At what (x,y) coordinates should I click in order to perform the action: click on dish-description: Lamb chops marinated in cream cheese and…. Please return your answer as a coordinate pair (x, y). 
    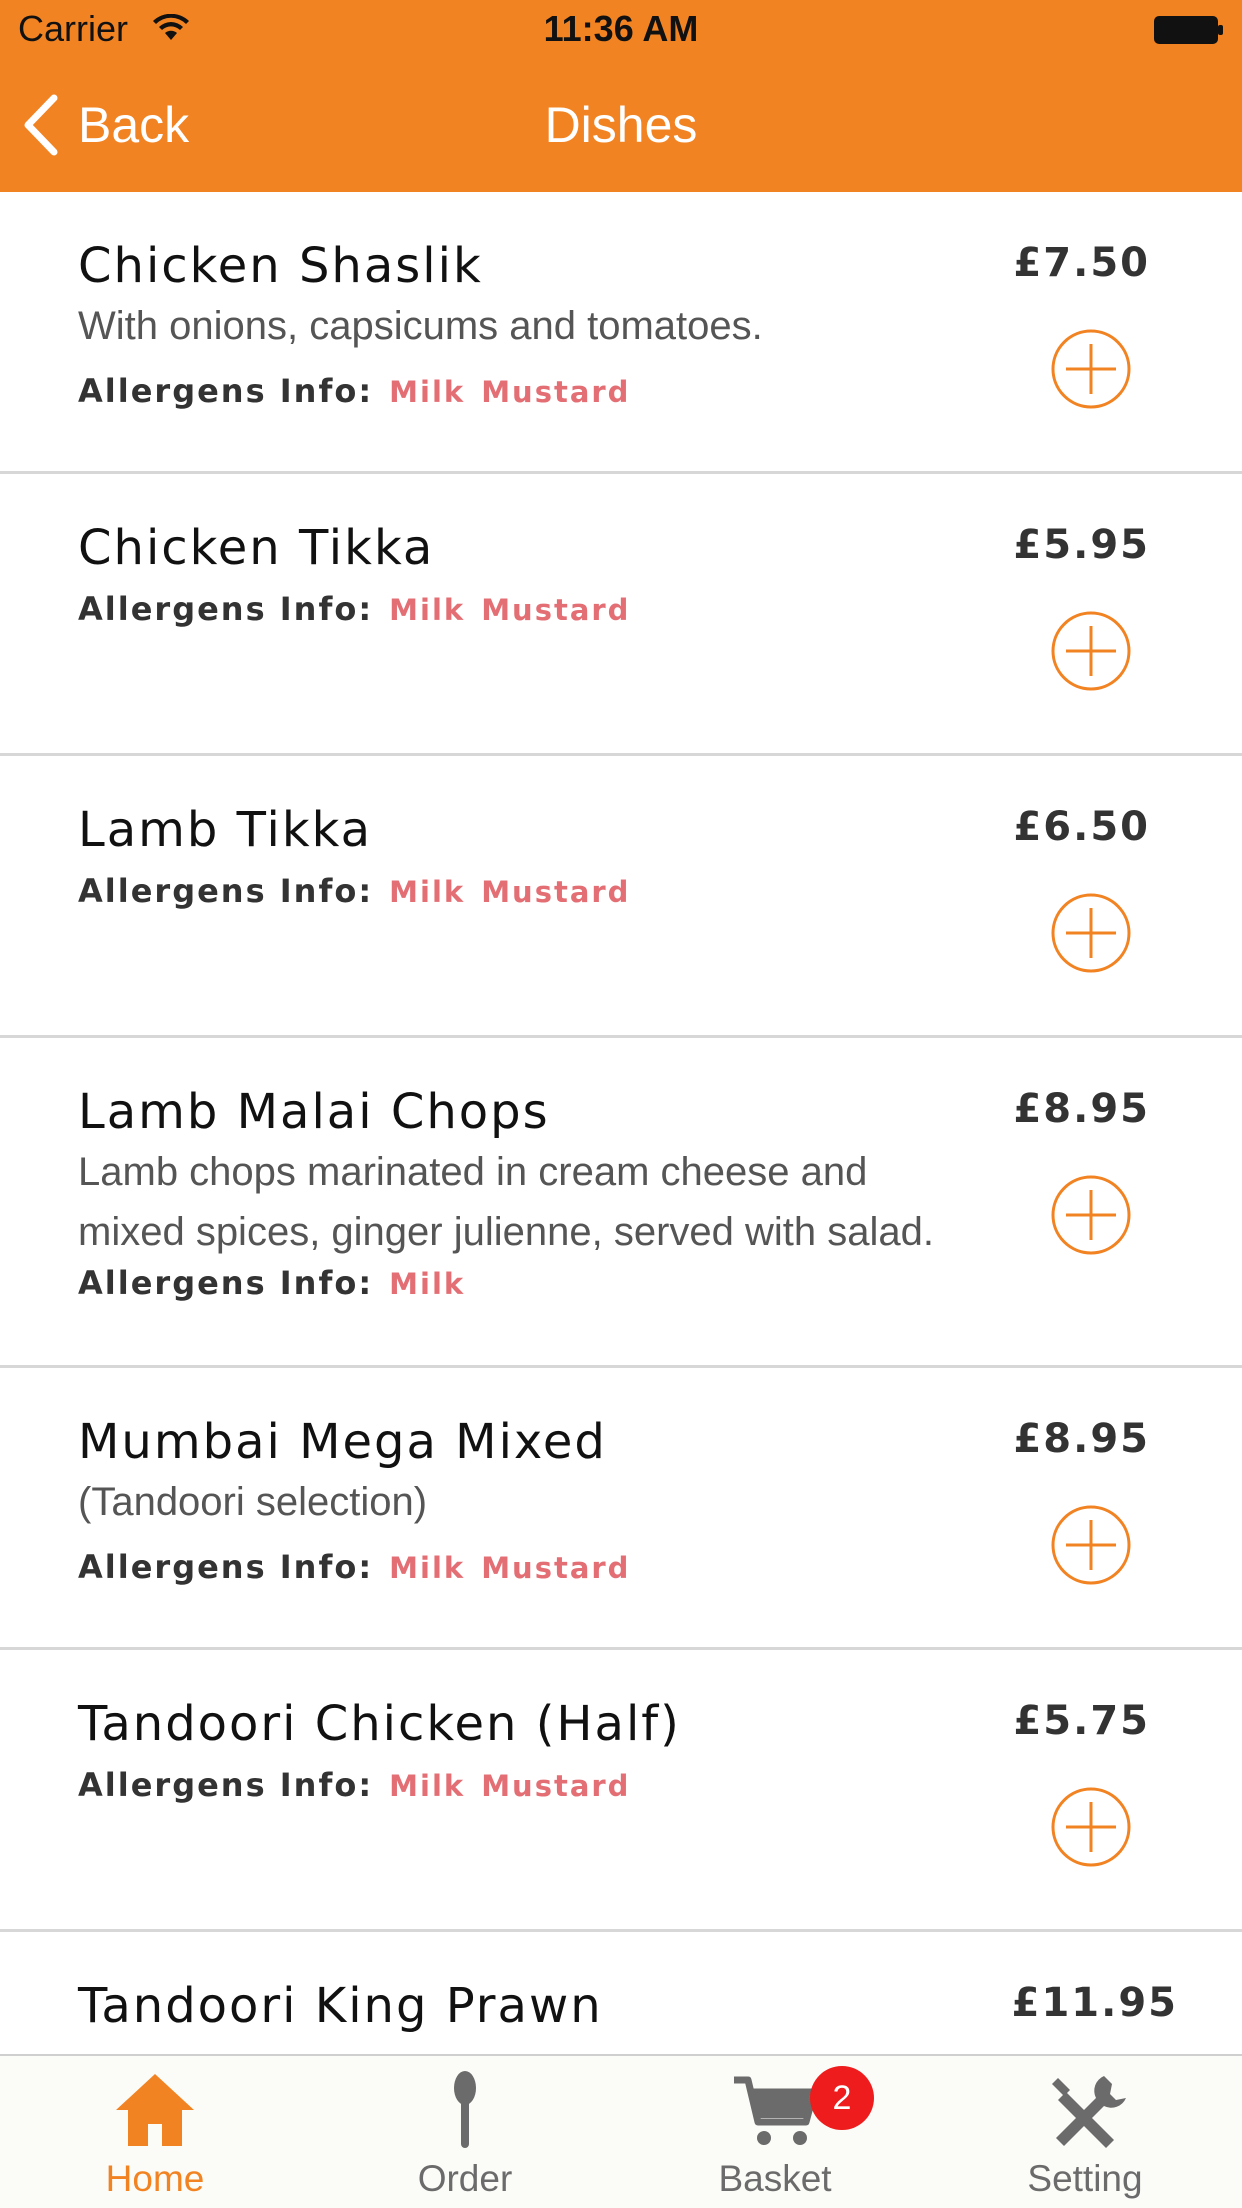
    Looking at the image, I should click on (506, 1202).